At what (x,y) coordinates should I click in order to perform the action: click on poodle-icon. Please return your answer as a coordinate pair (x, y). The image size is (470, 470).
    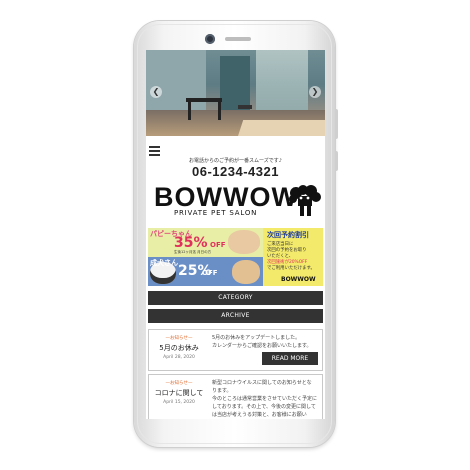
    Looking at the image, I should click on (305, 200).